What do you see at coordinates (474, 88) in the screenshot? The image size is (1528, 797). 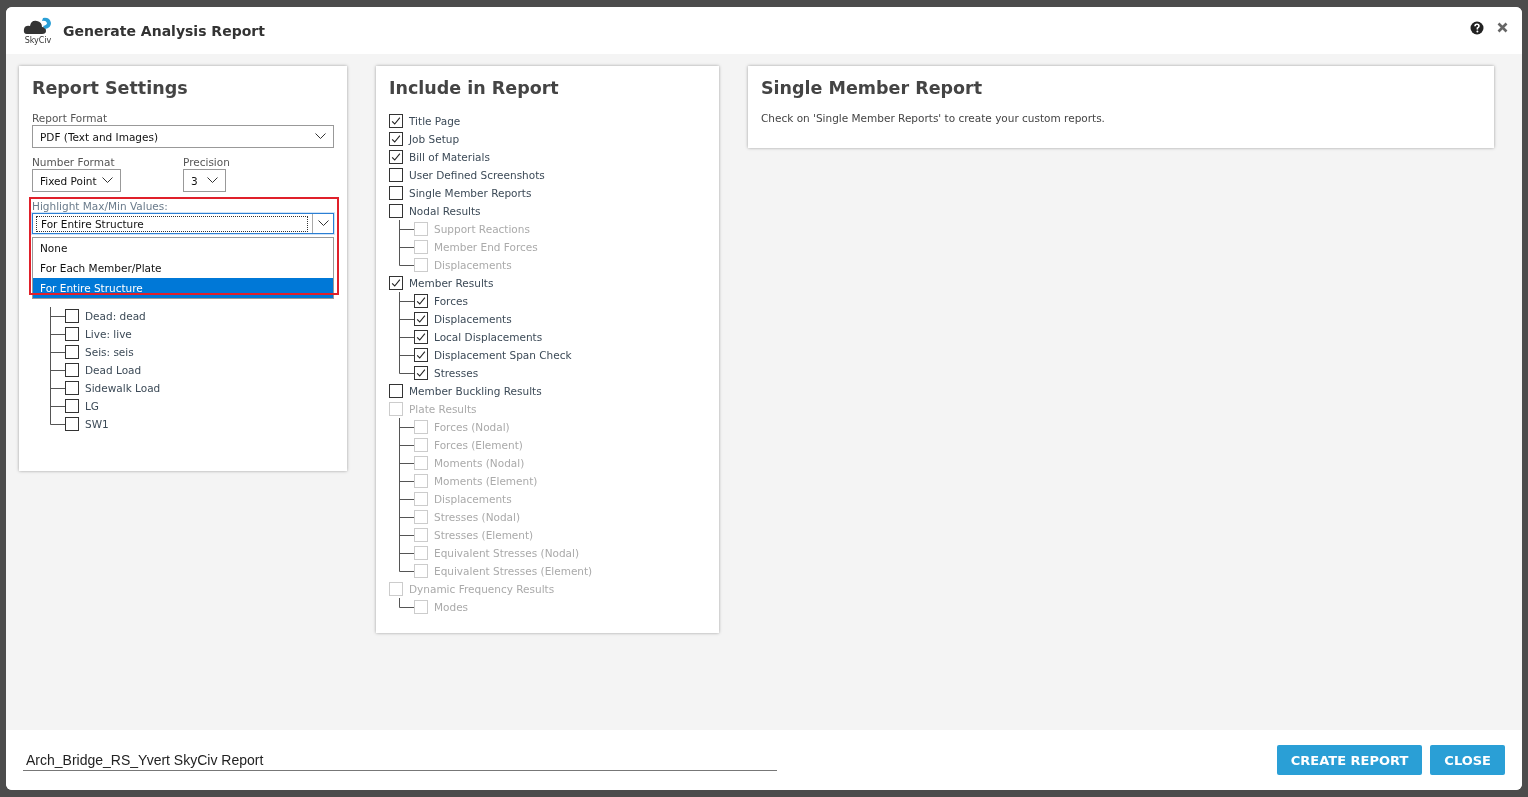 I see `panel-title: Include in Report` at bounding box center [474, 88].